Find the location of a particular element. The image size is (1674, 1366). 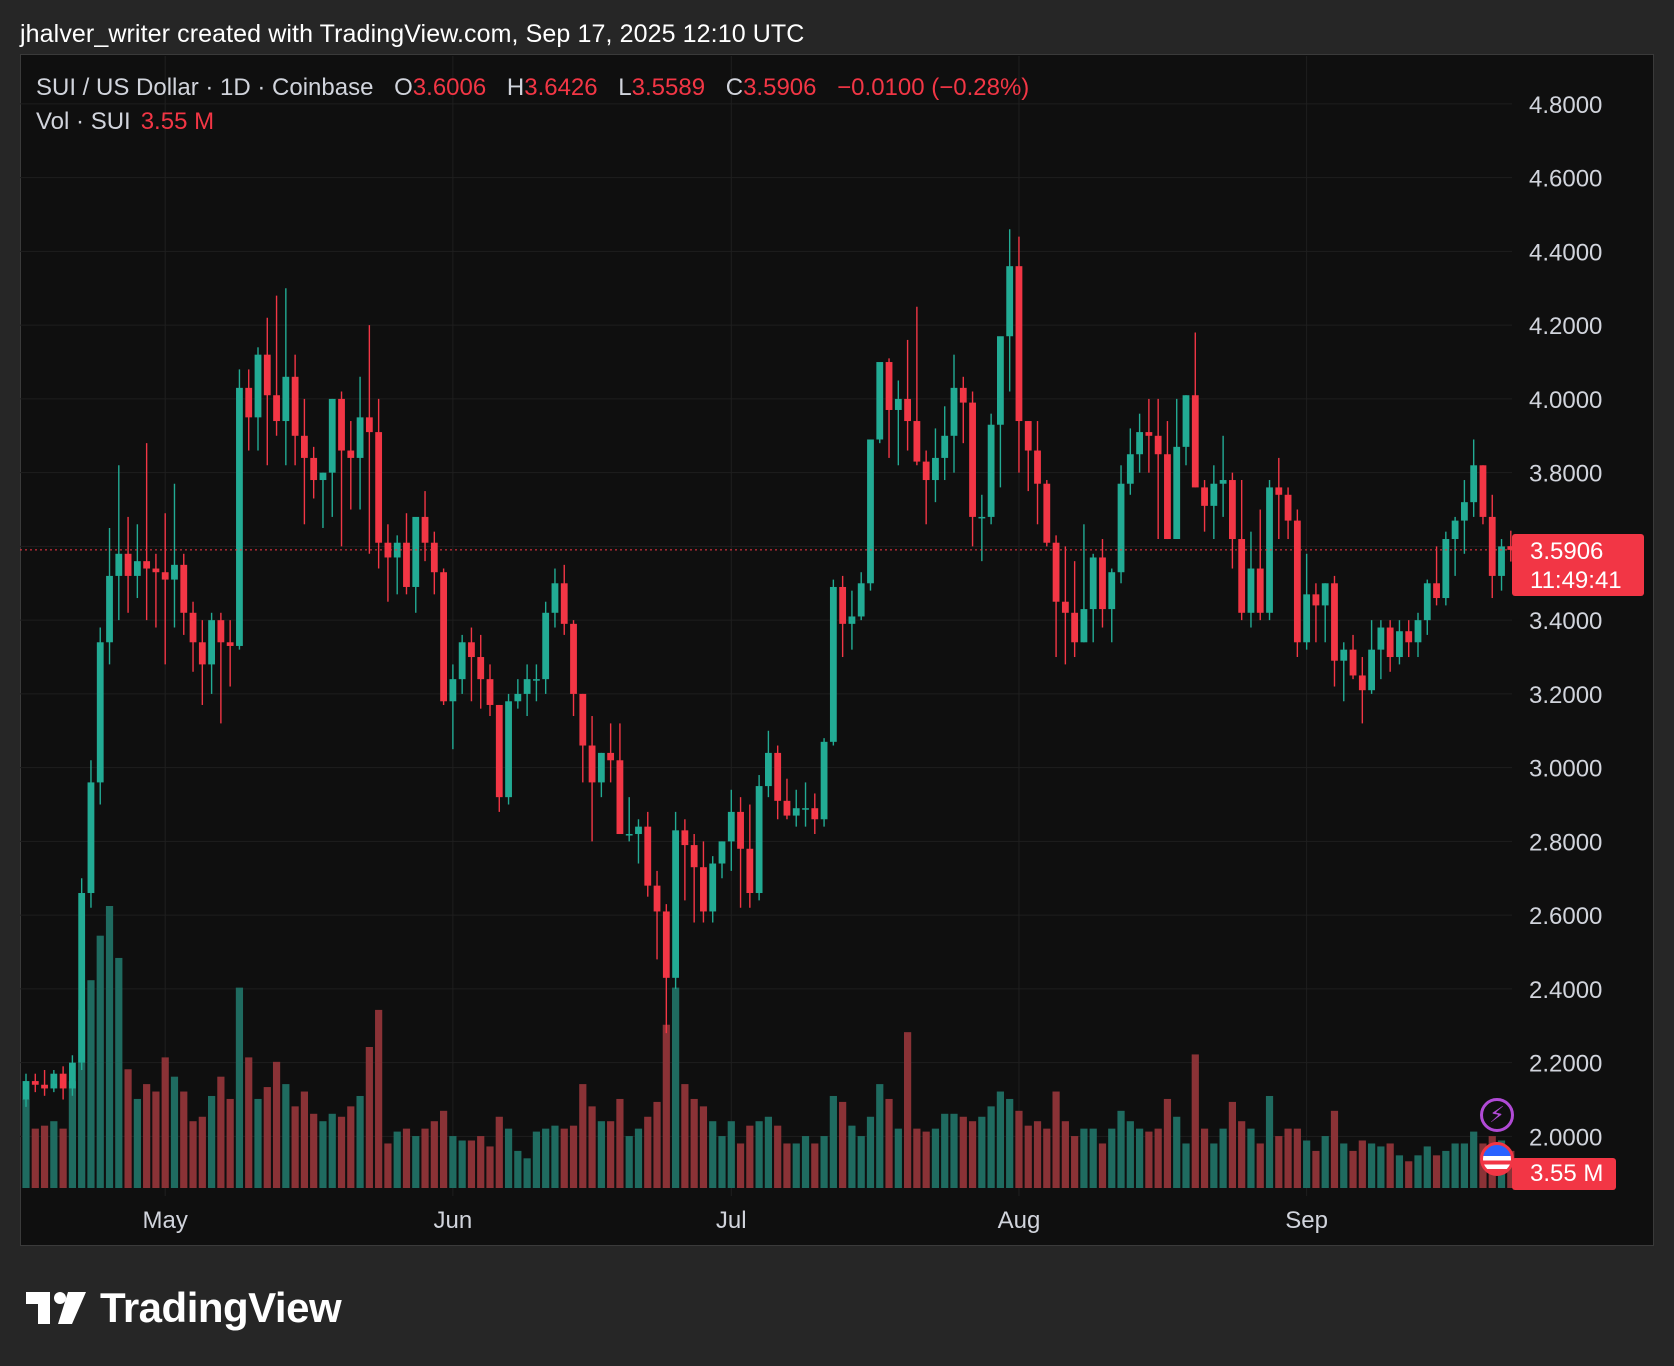

change-value: −0.0100 (−0.28%) is located at coordinates (933, 87).